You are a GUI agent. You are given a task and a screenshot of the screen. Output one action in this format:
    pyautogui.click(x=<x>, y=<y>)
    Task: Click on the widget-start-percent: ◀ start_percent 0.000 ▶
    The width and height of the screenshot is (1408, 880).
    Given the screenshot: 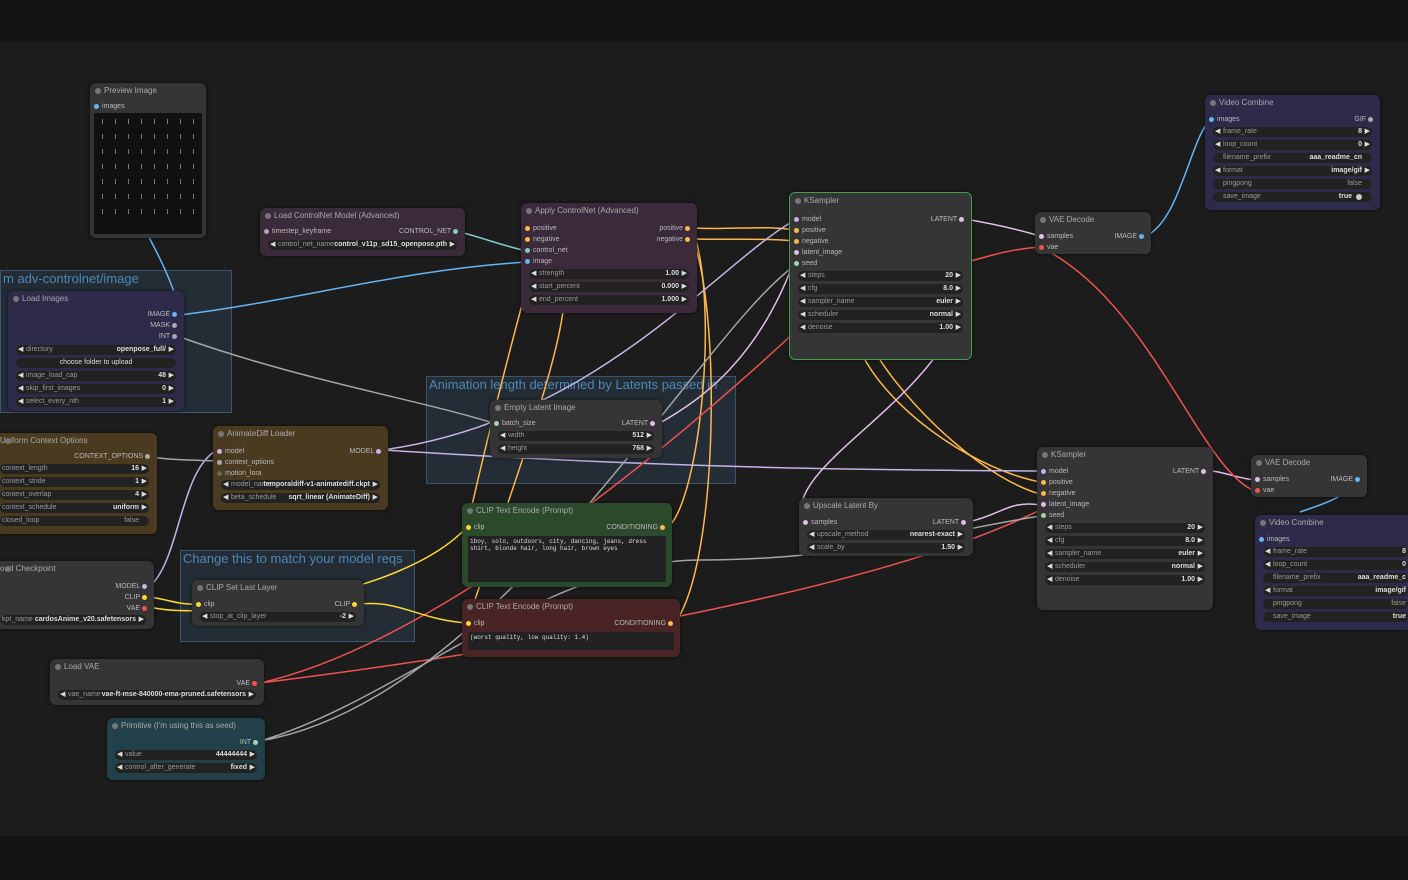 What is the action you would take?
    pyautogui.click(x=609, y=287)
    